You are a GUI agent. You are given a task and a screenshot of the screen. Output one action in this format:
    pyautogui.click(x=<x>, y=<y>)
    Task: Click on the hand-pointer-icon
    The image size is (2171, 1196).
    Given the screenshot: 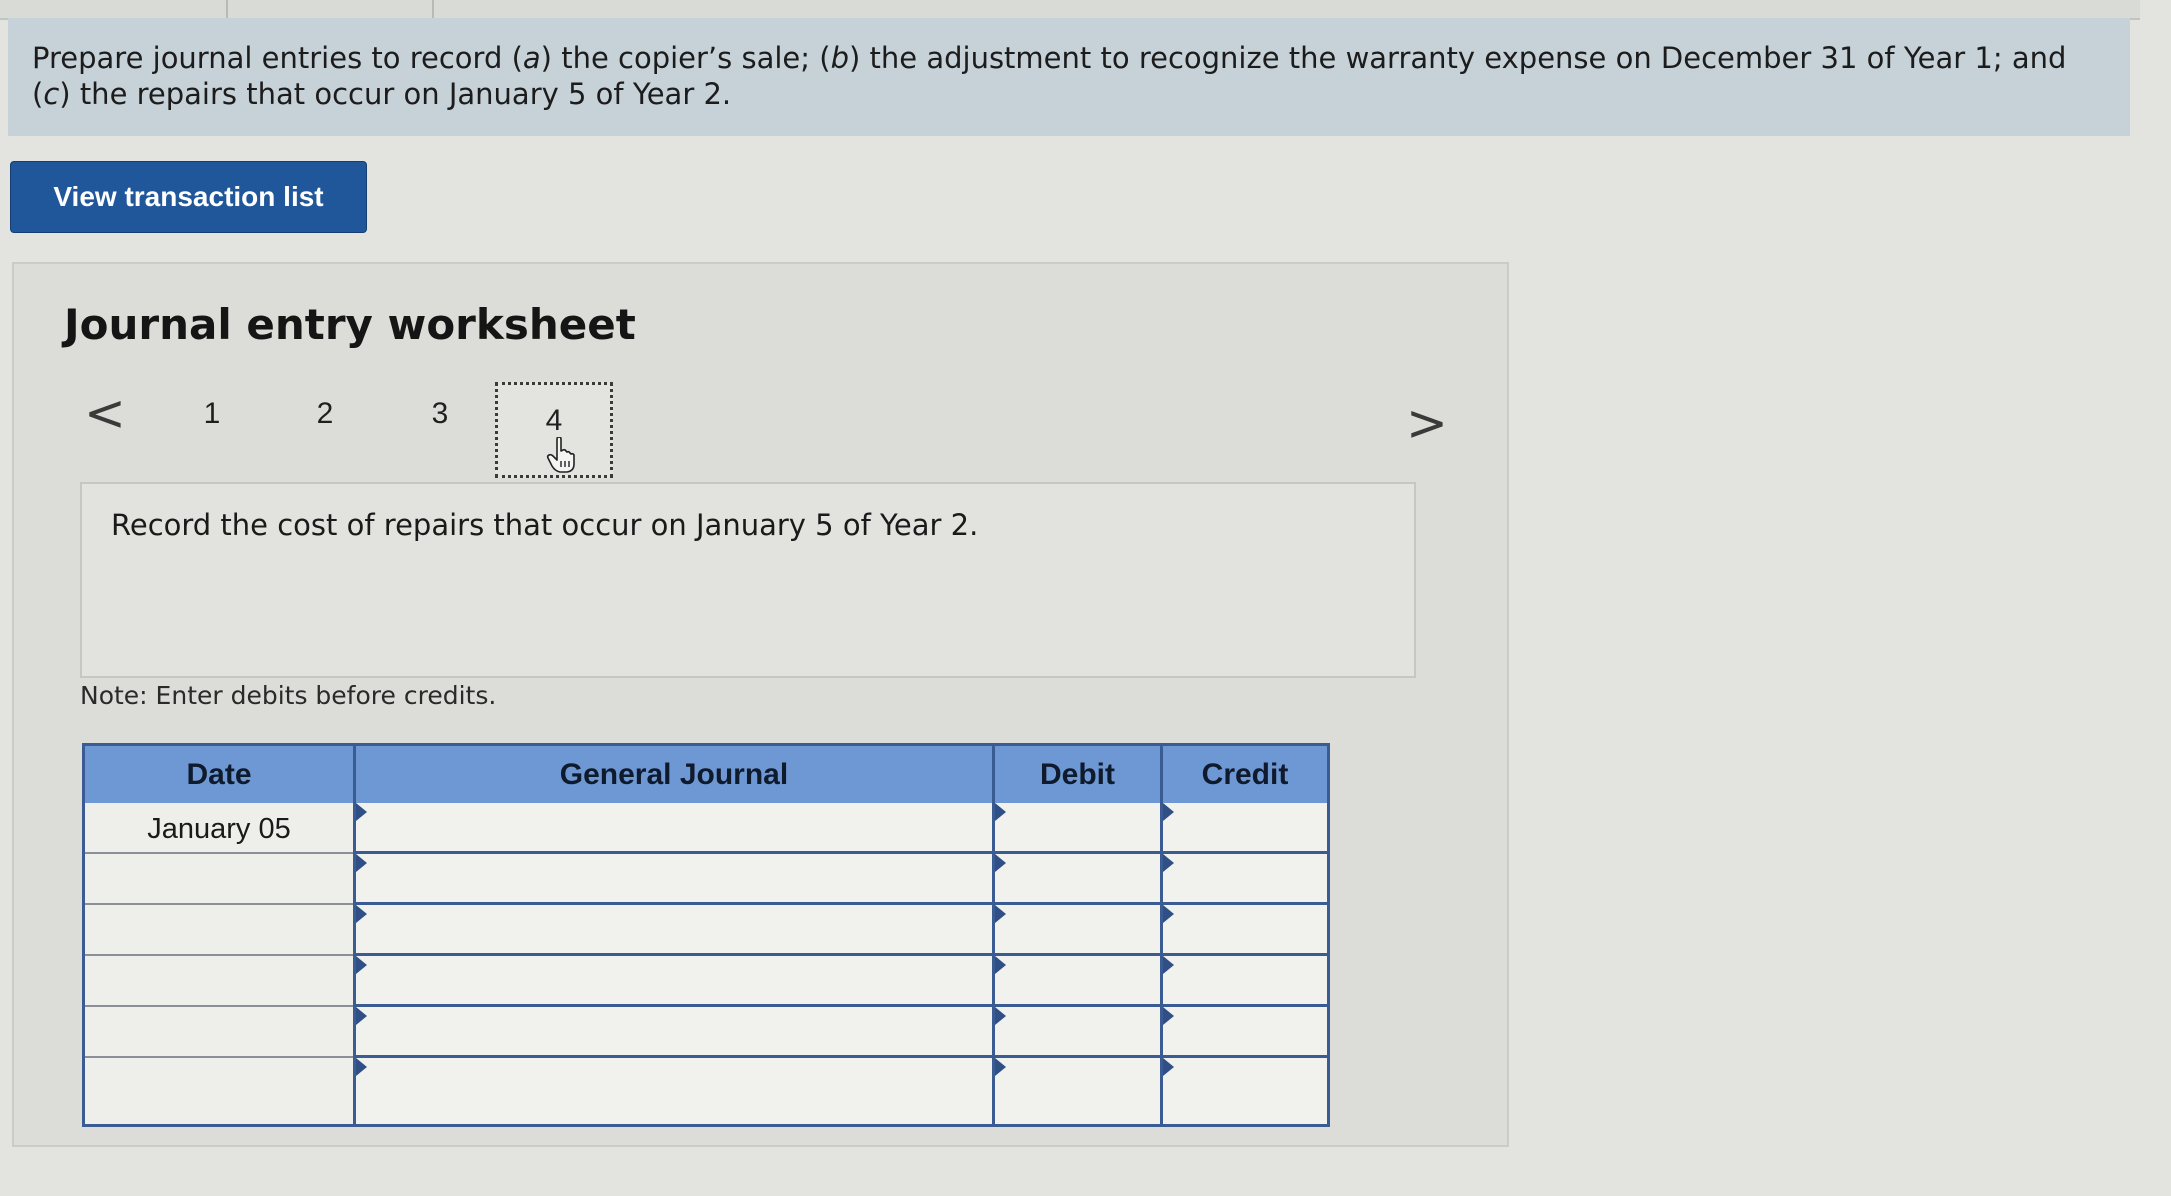 What is the action you would take?
    pyautogui.click(x=560, y=455)
    